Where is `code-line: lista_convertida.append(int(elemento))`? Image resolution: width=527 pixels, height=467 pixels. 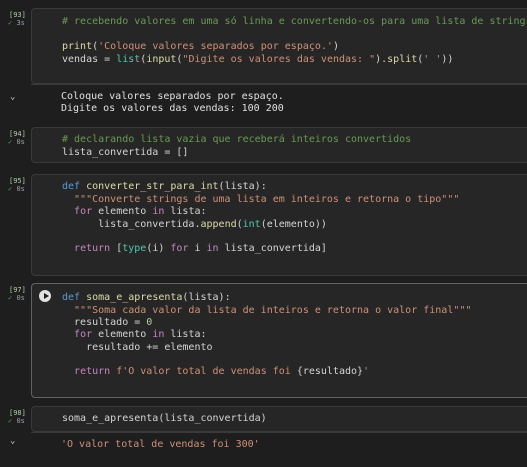
code-line: lista_convertida.append(int(elemento)) is located at coordinates (194, 224).